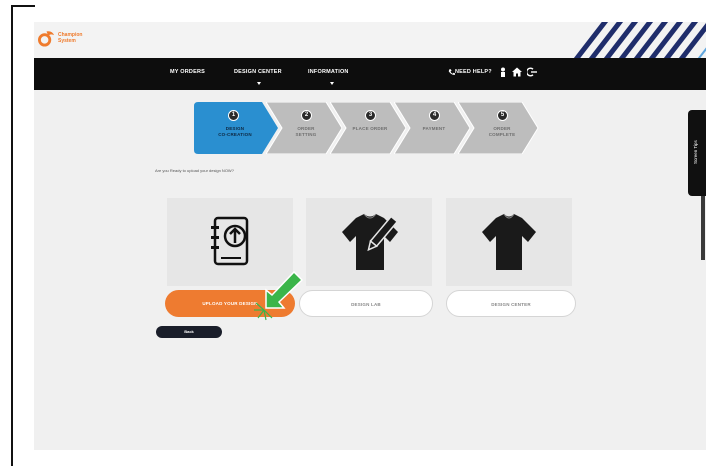 The width and height of the screenshot is (712, 466). I want to click on step-label: DESIGN CO-CREATION, so click(235, 132).